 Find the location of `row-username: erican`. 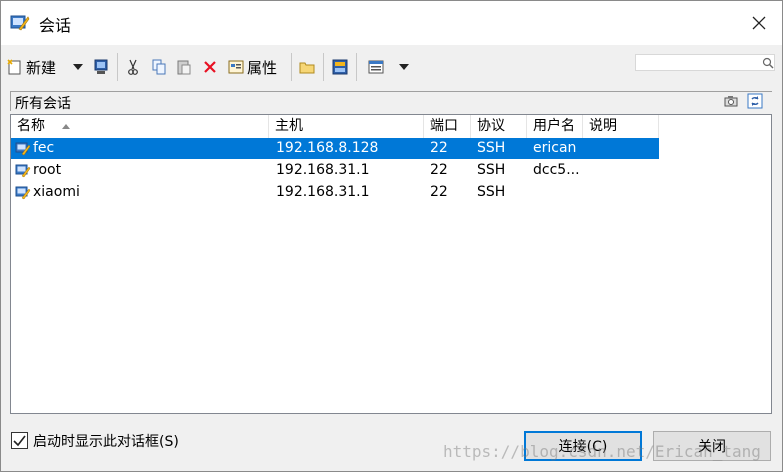

row-username: erican is located at coordinates (555, 148).